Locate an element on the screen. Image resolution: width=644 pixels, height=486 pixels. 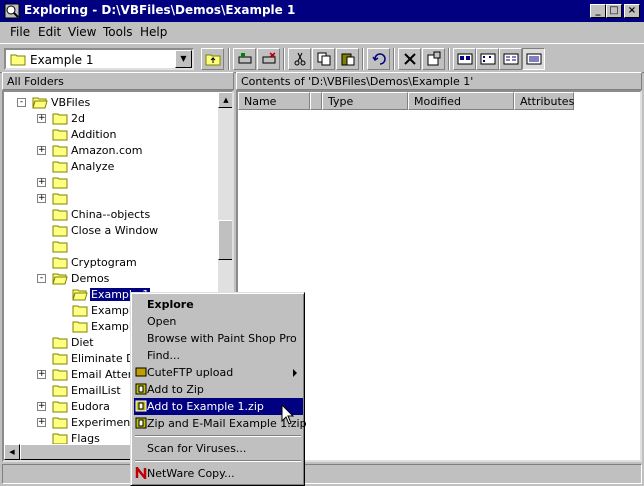
cut-button is located at coordinates (299, 59).